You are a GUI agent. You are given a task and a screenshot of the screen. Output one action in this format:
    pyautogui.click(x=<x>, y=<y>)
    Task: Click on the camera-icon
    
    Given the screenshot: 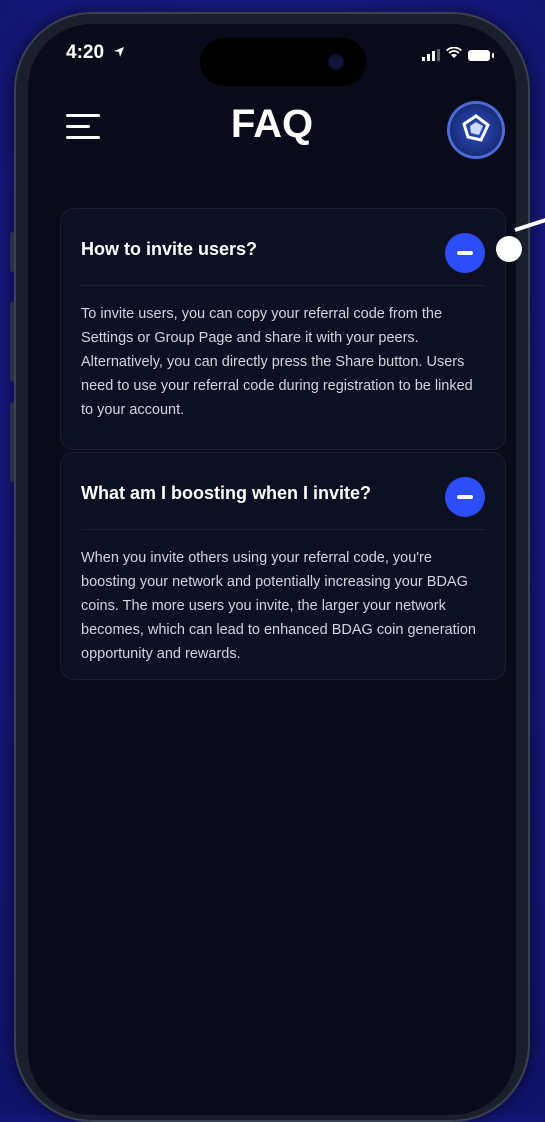 What is the action you would take?
    pyautogui.click(x=336, y=62)
    